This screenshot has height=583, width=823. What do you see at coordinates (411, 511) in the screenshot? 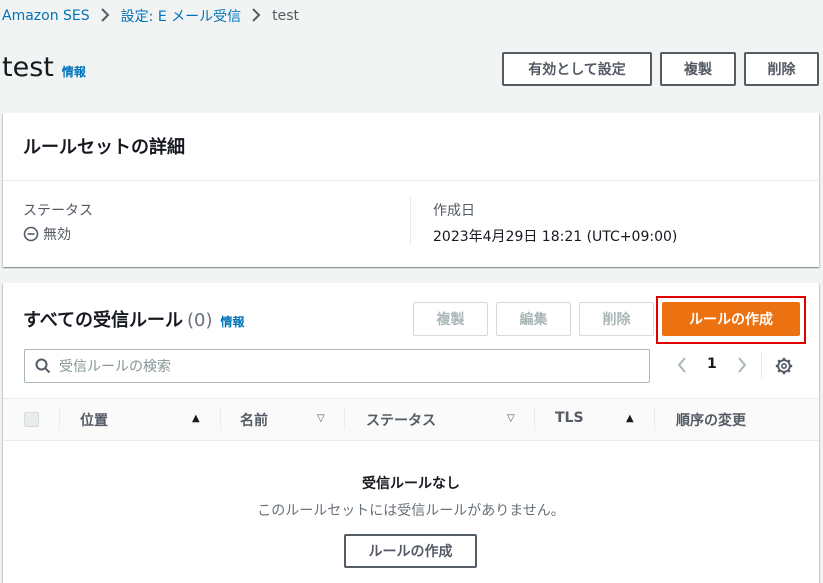
I see `empty-state-message: このルールセットには受信ルールがありません。` at bounding box center [411, 511].